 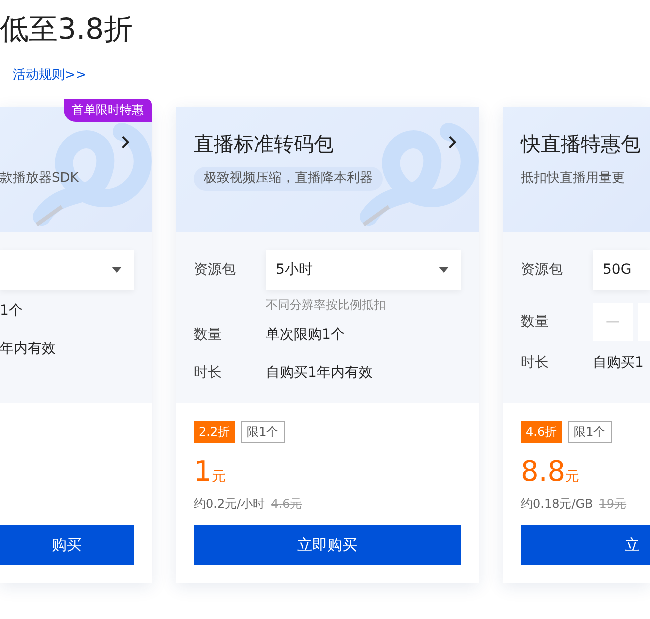 I want to click on discount-tag: 2.2折, so click(x=215, y=432).